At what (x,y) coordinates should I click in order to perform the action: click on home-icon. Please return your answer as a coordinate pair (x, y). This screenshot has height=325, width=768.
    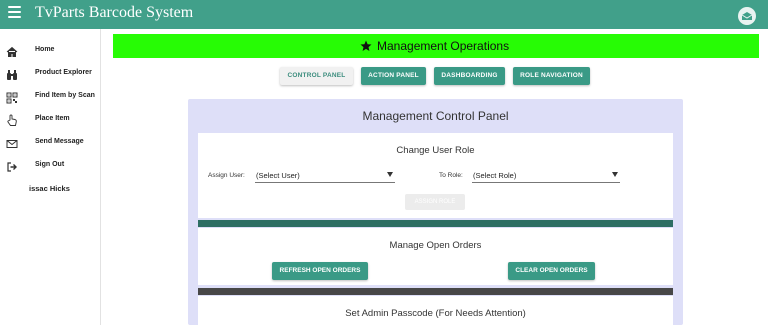
    Looking at the image, I should click on (13, 52).